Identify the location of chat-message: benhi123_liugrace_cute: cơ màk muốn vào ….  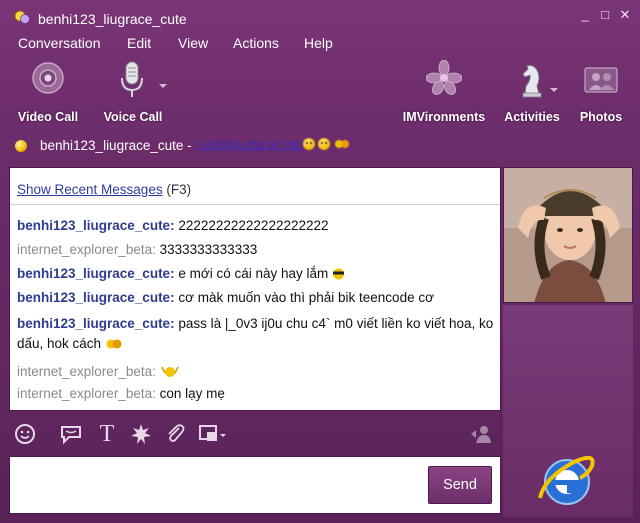
(257, 298).